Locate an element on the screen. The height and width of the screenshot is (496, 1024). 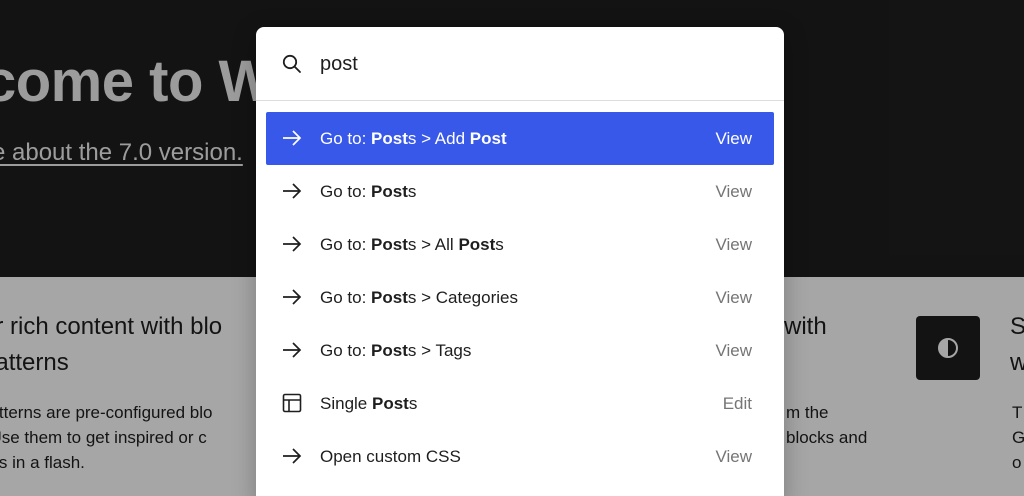
result-item: Go to: Posts > Categories View is located at coordinates (520, 297).